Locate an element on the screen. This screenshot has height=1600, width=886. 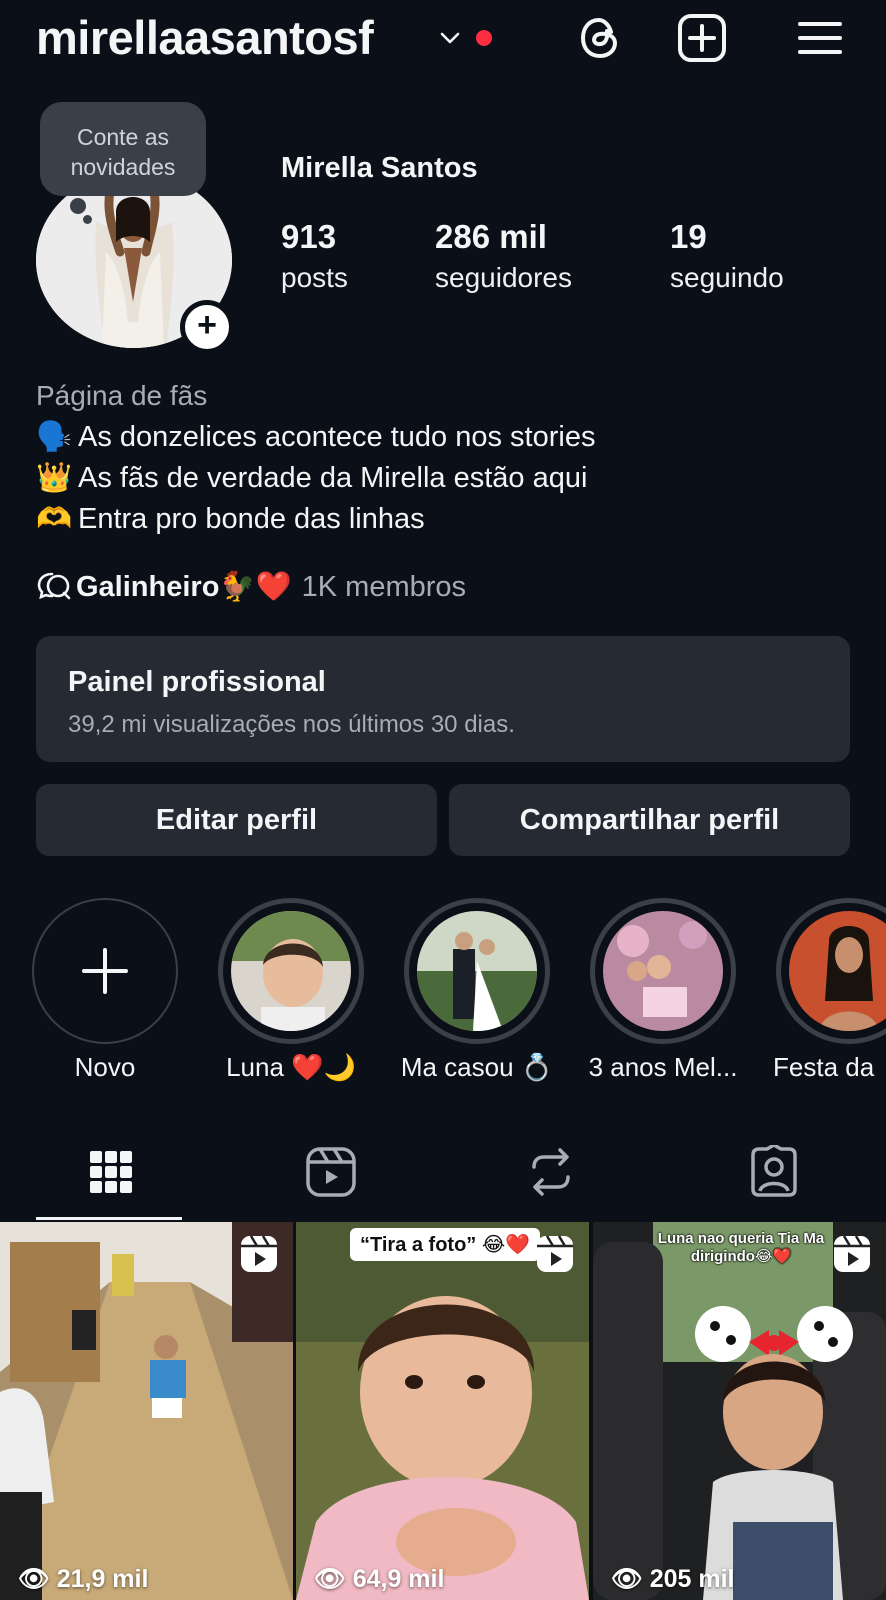
profile-note-bubble: Conte as novidades is located at coordinates (123, 149).